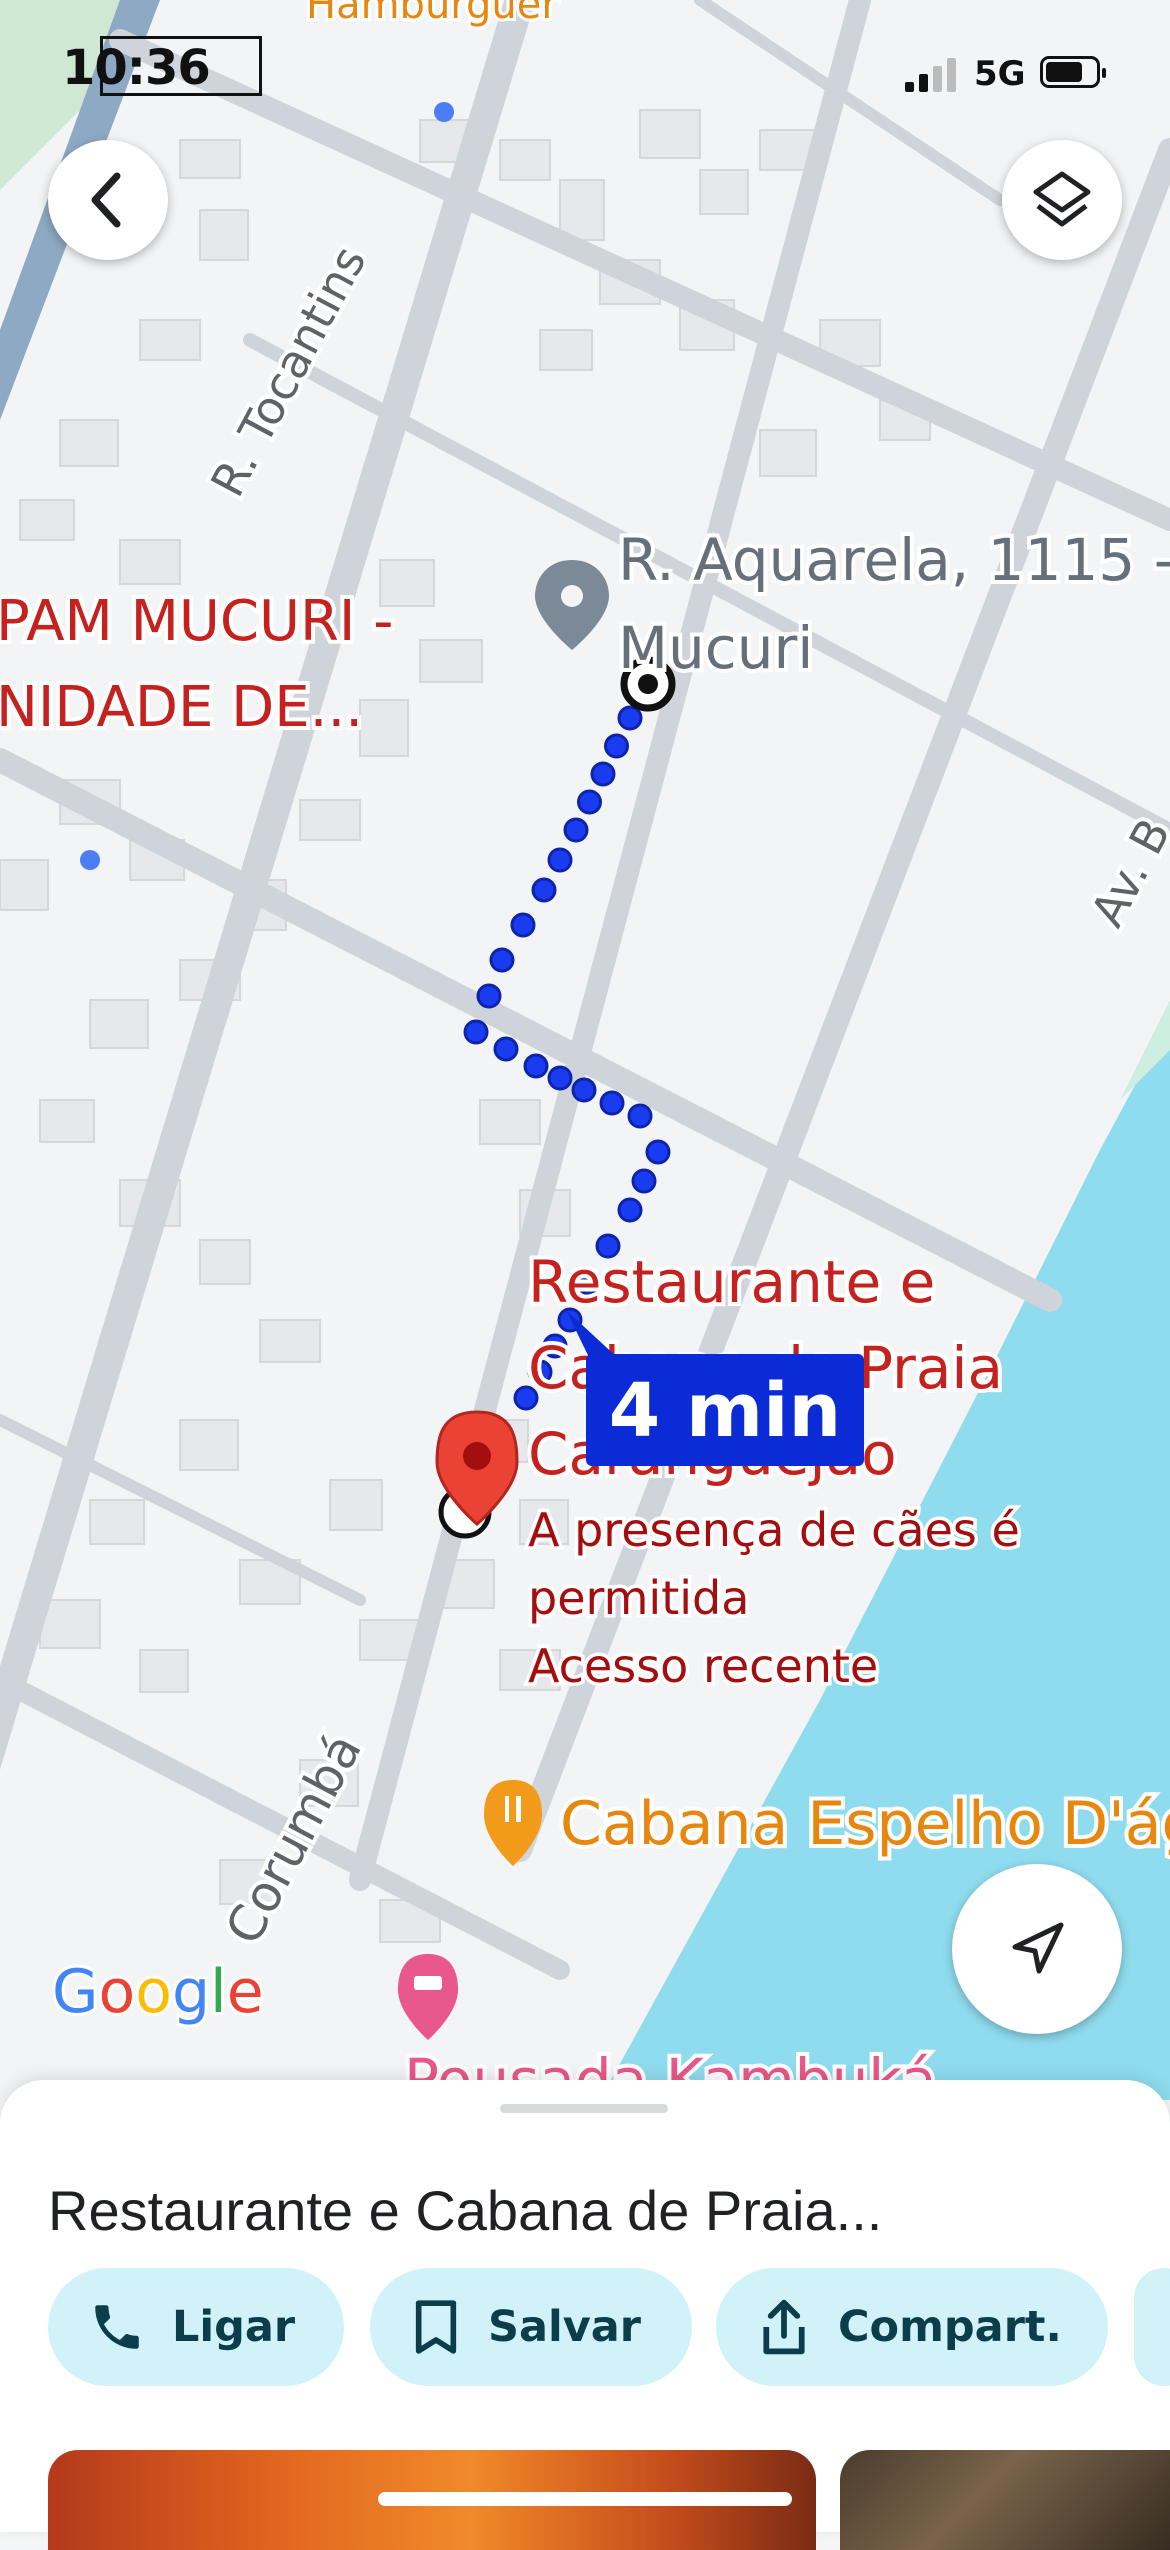 The image size is (1170, 2550). I want to click on restaurant-detail-permitted: permitida, so click(638, 1598).